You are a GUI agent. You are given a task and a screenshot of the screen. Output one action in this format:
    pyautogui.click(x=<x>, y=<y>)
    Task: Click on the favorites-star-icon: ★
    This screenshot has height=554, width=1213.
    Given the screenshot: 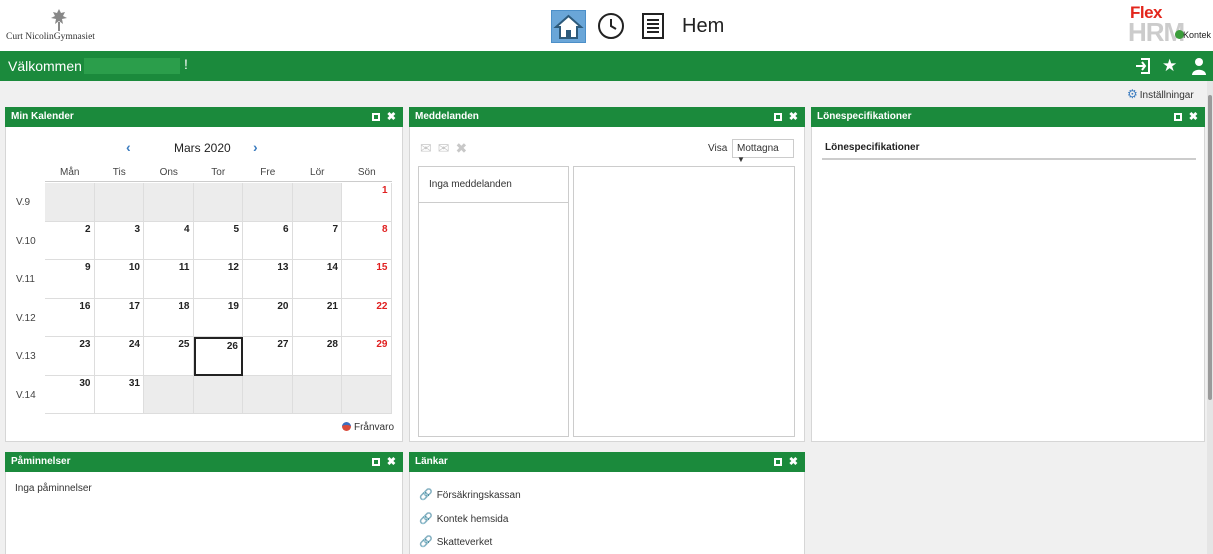 What is the action you would take?
    pyautogui.click(x=1169, y=66)
    